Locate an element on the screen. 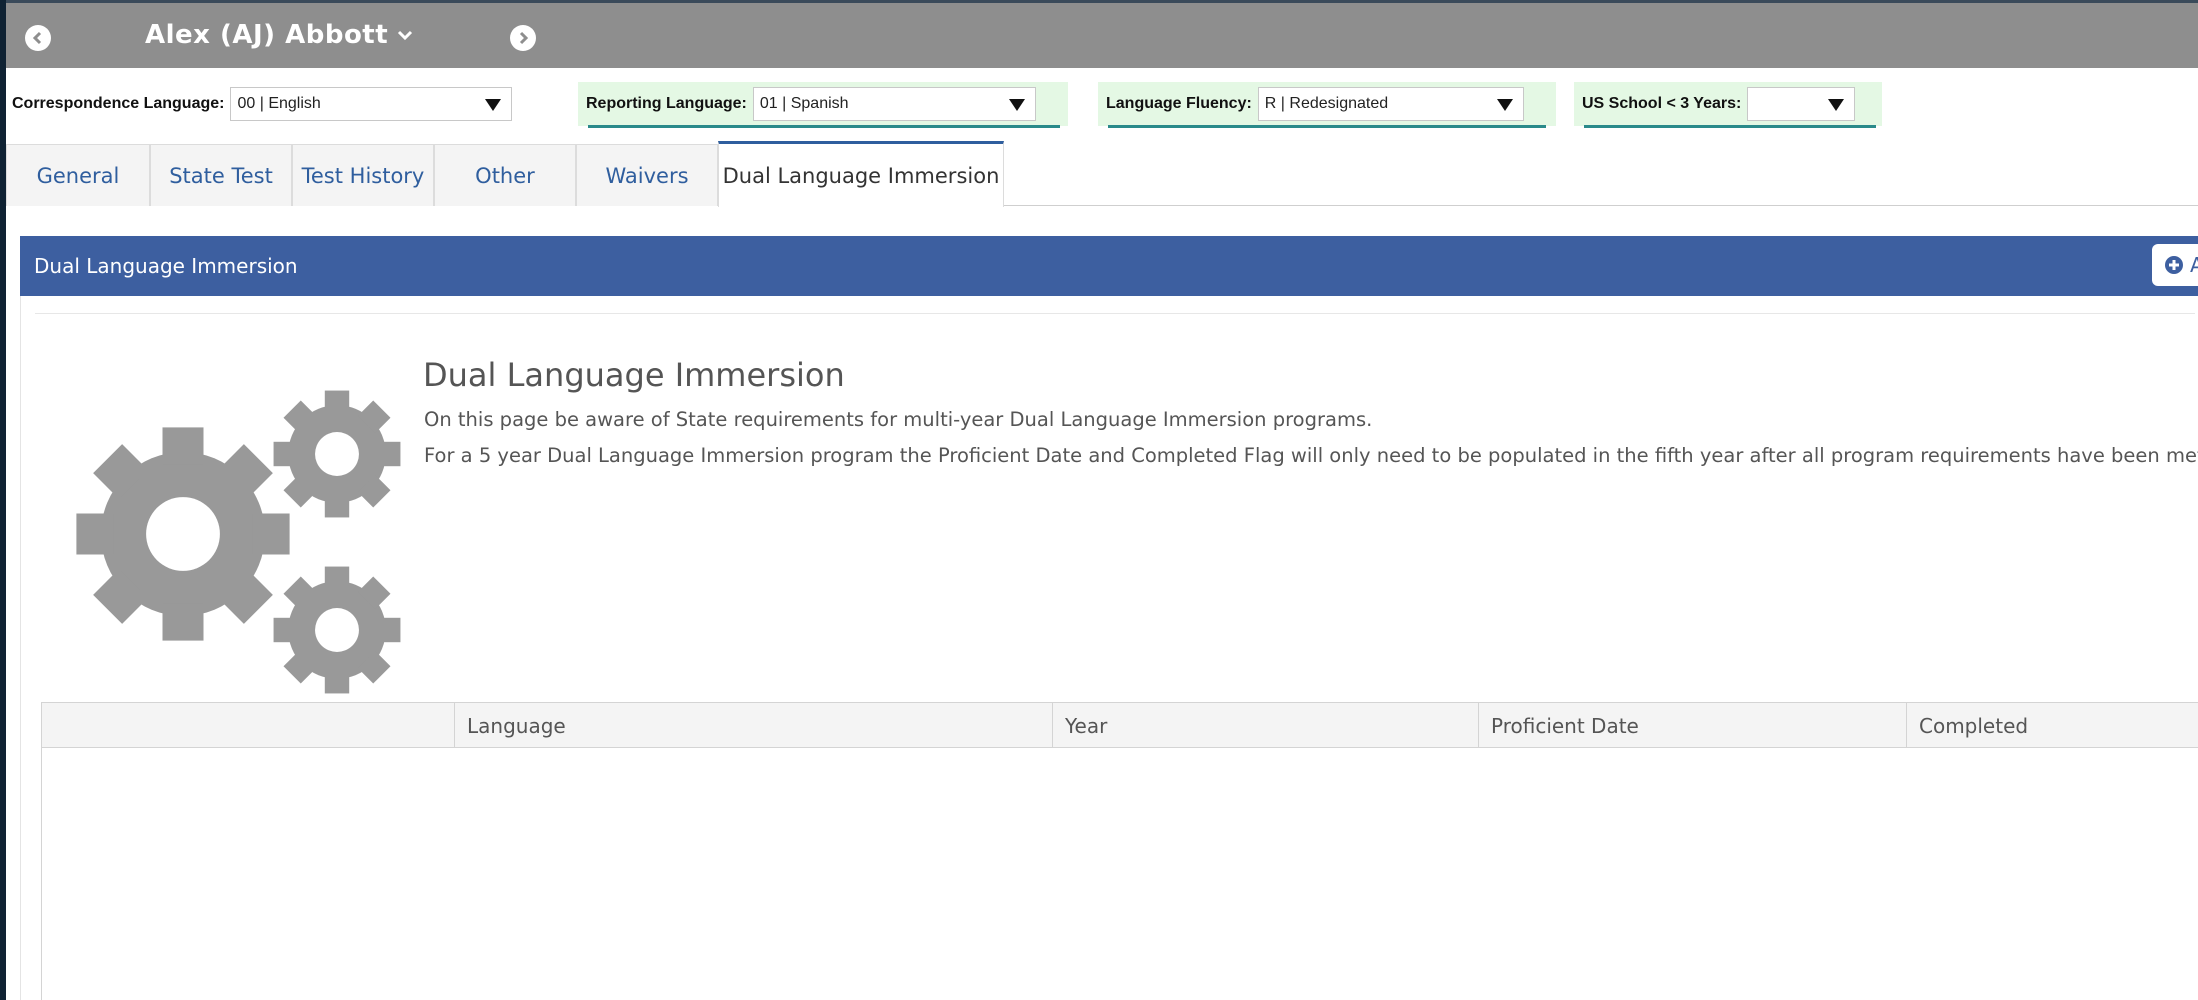 Image resolution: width=2198 pixels, height=1000 pixels. tab-dual-language-immersion: Dual Language Immersion is located at coordinates (861, 174).